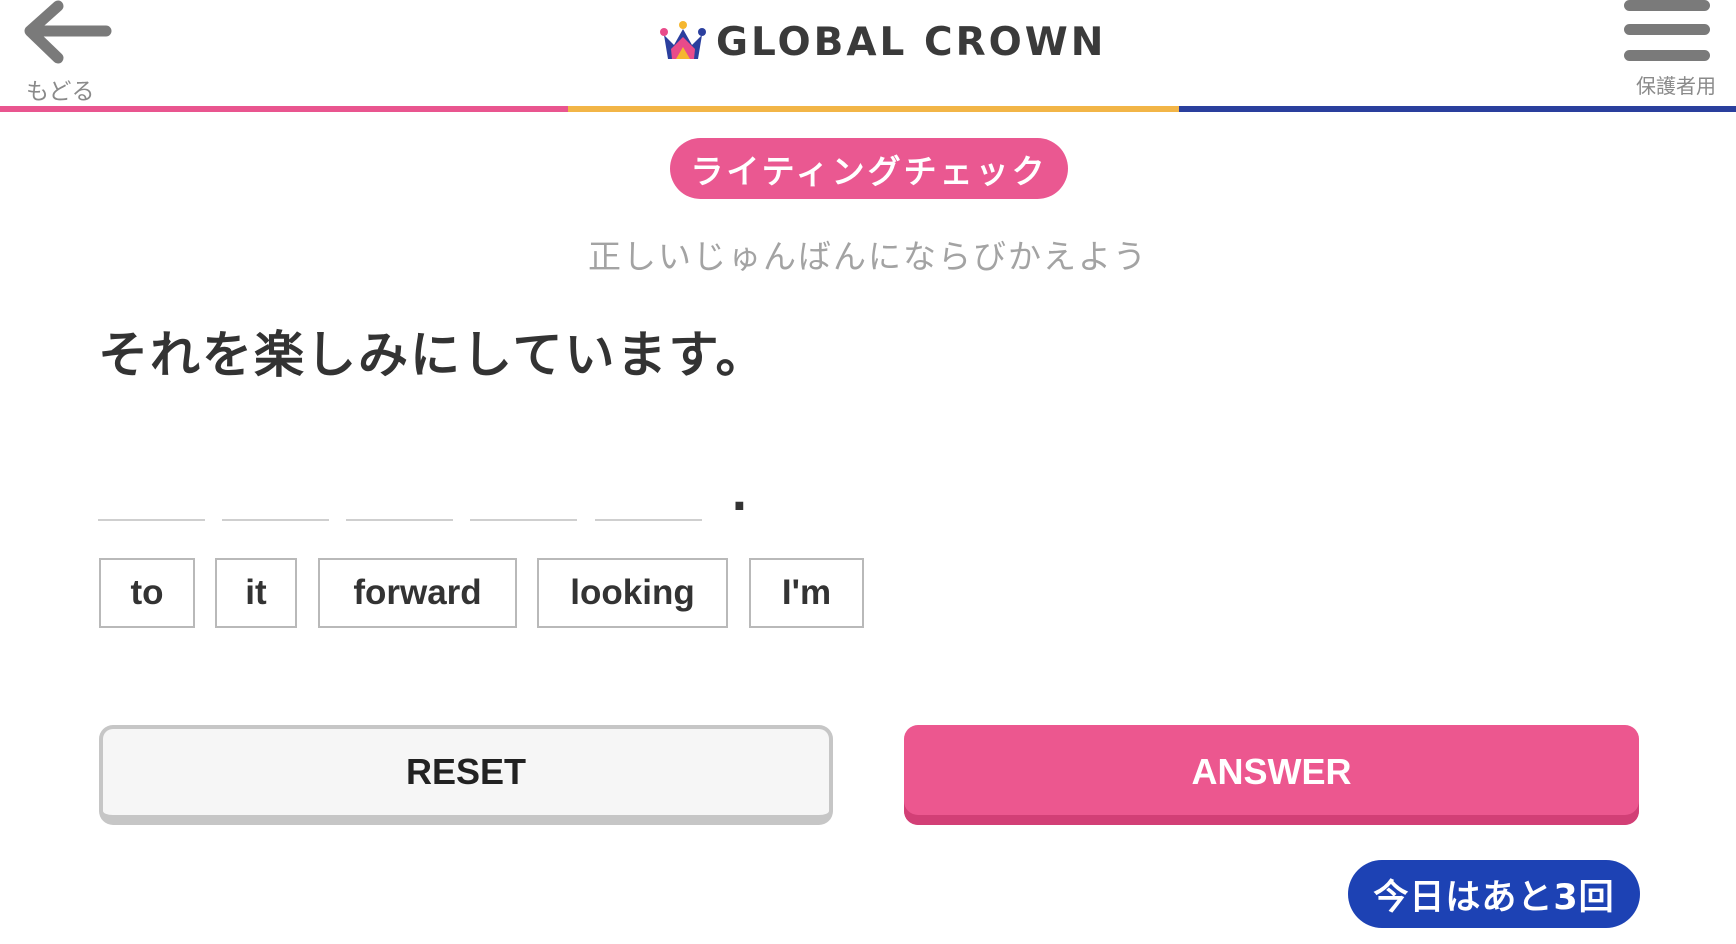 The height and width of the screenshot is (944, 1736). Describe the element at coordinates (433, 355) in the screenshot. I see `question-text: それを楽しみにしています。` at that location.